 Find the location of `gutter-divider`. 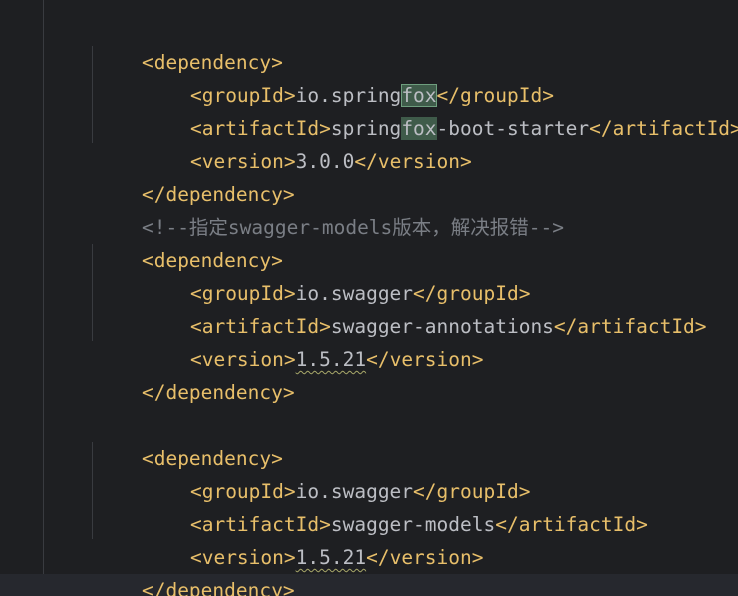

gutter-divider is located at coordinates (43, 298).